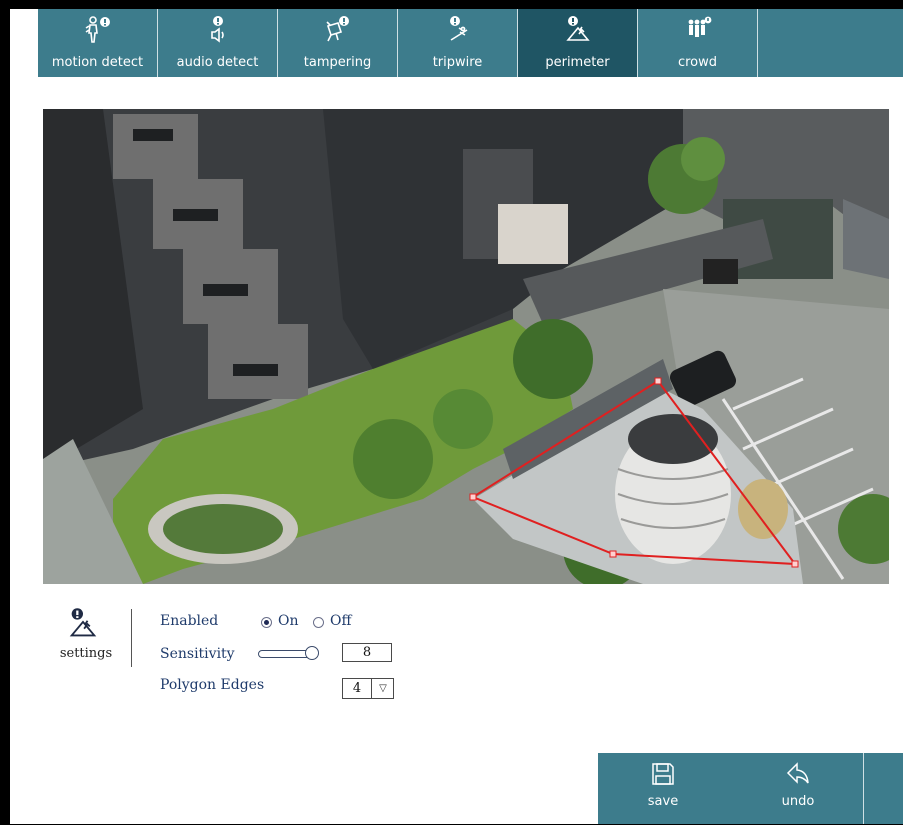 This screenshot has width=903, height=825. What do you see at coordinates (357, 688) in the screenshot?
I see `polygon-edges-value: 4` at bounding box center [357, 688].